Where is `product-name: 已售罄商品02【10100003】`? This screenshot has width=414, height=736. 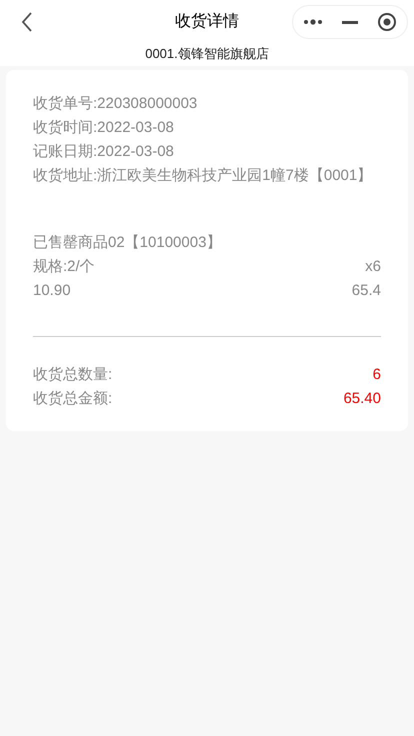 product-name: 已售罄商品02【10100003】 is located at coordinates (127, 243).